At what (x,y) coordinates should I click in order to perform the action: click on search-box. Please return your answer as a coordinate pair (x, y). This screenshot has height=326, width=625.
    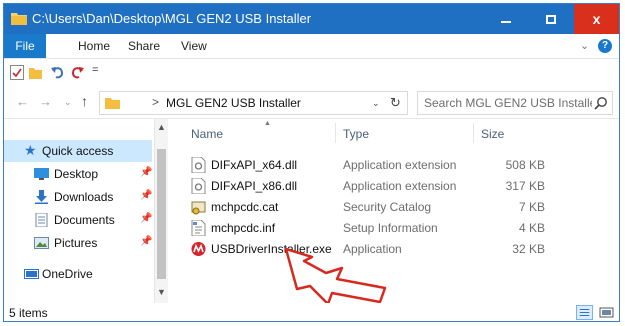
    Looking at the image, I should click on (515, 103).